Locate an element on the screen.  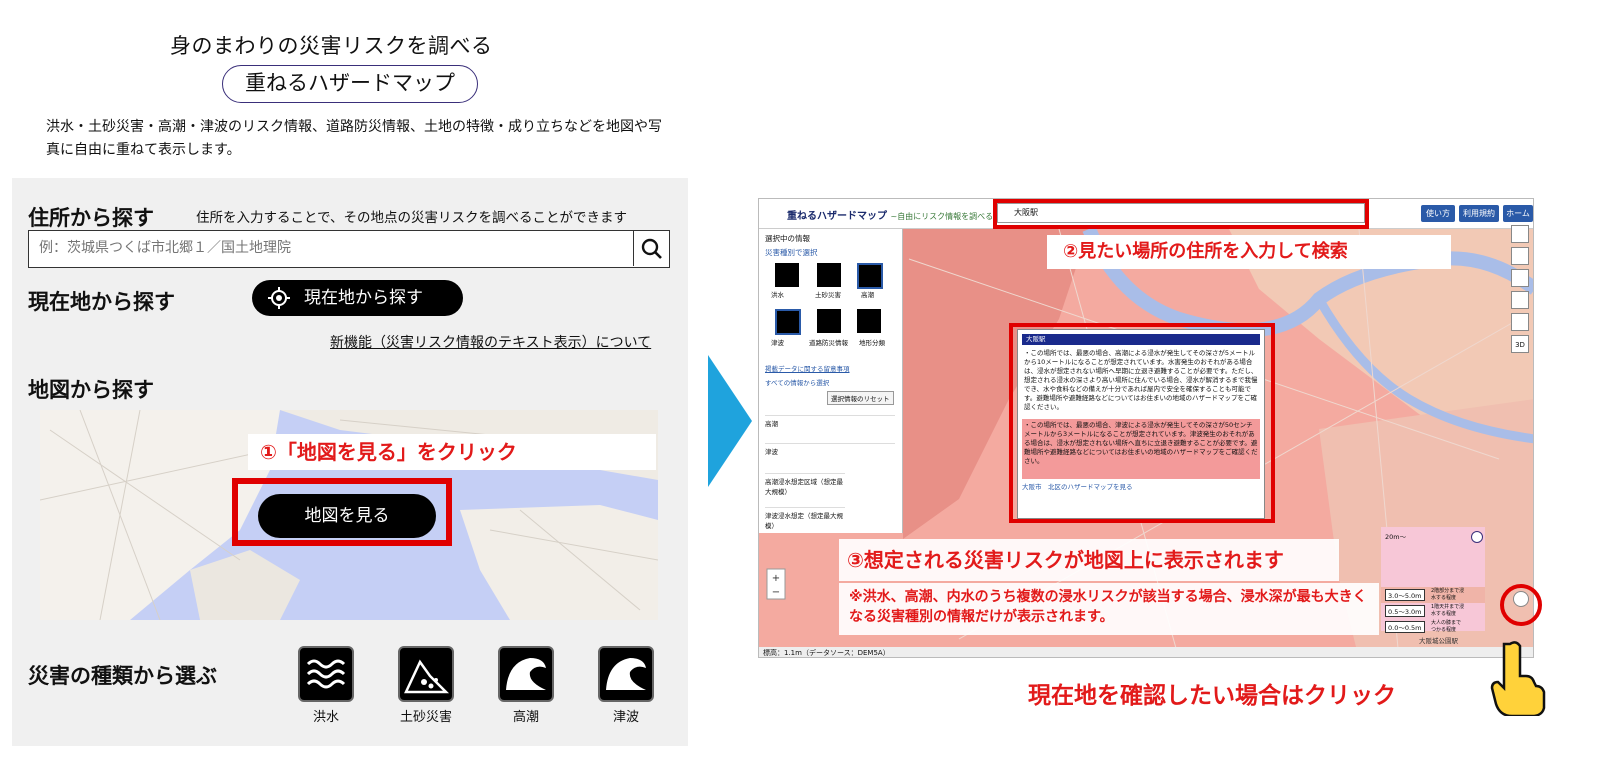
side-landslide-icon is located at coordinates (829, 275).